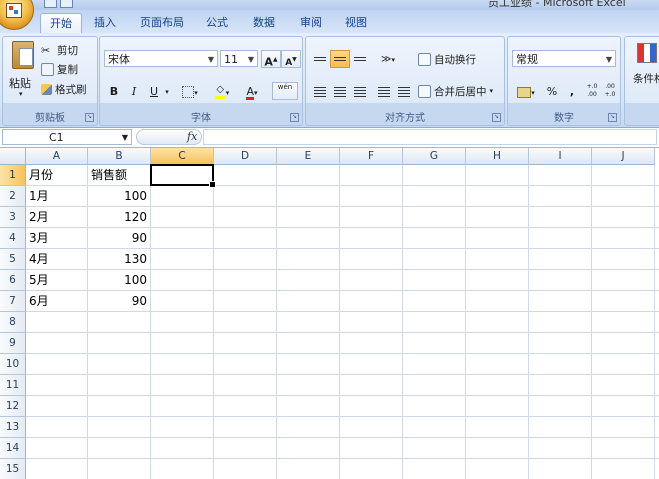 Image resolution: width=659 pixels, height=479 pixels. What do you see at coordinates (560, 156) in the screenshot?
I see `column-header-i: I` at bounding box center [560, 156].